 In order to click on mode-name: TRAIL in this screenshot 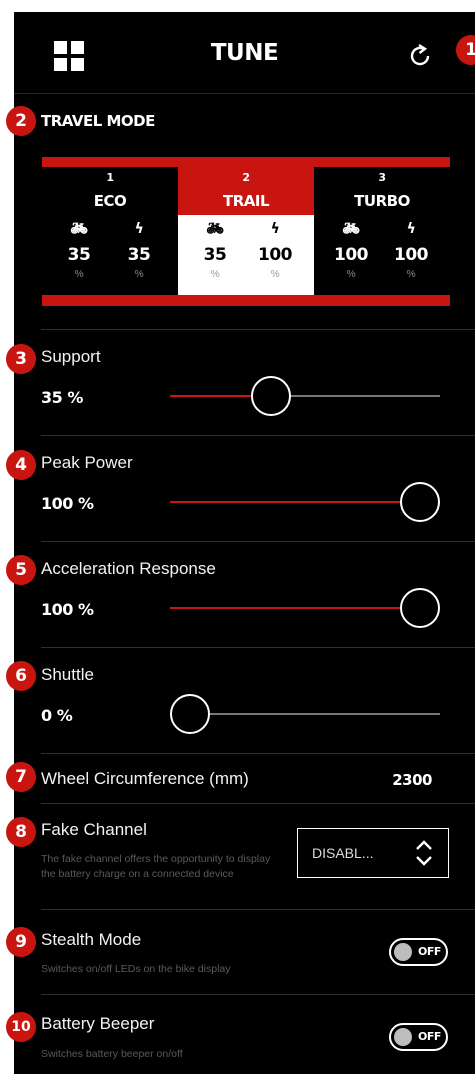, I will do `click(246, 201)`.